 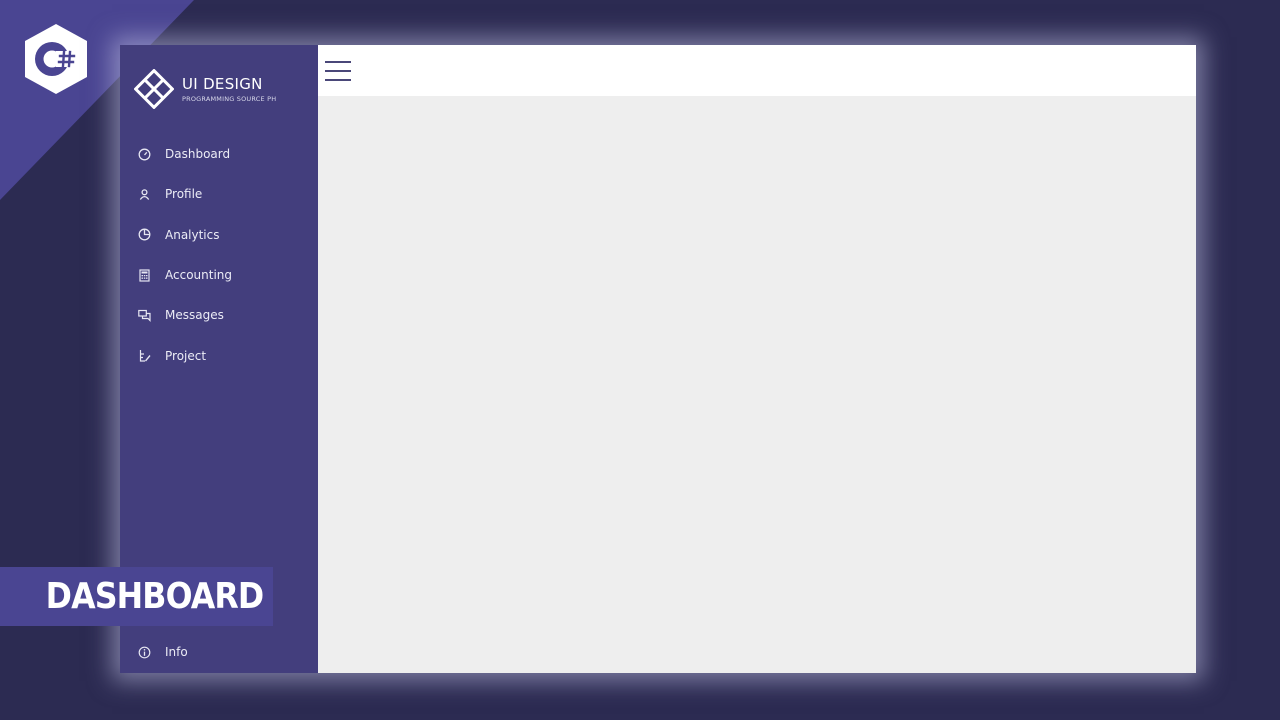 I want to click on gauge-icon, so click(x=144, y=154).